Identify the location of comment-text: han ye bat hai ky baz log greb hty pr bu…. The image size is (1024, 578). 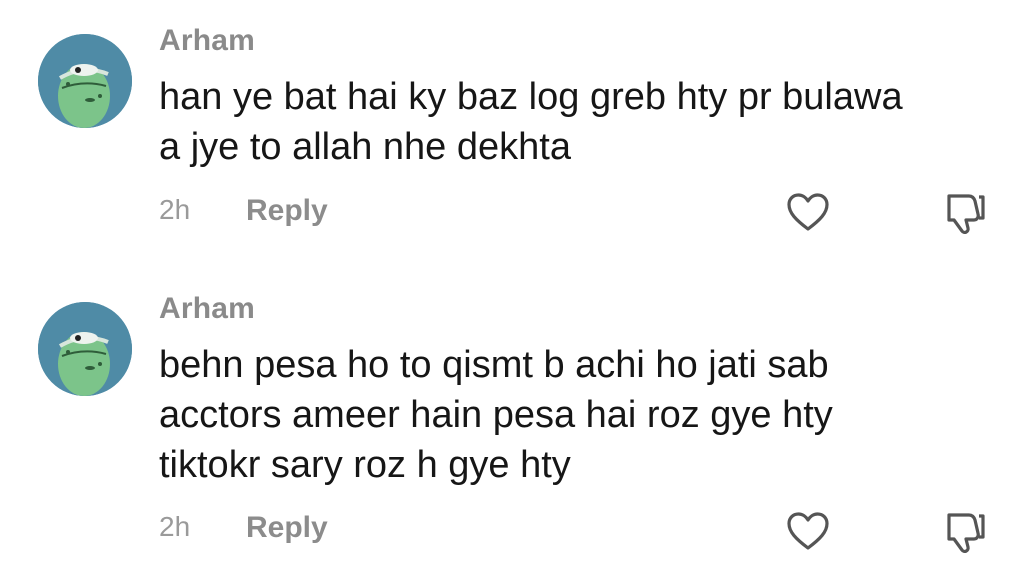
(531, 122).